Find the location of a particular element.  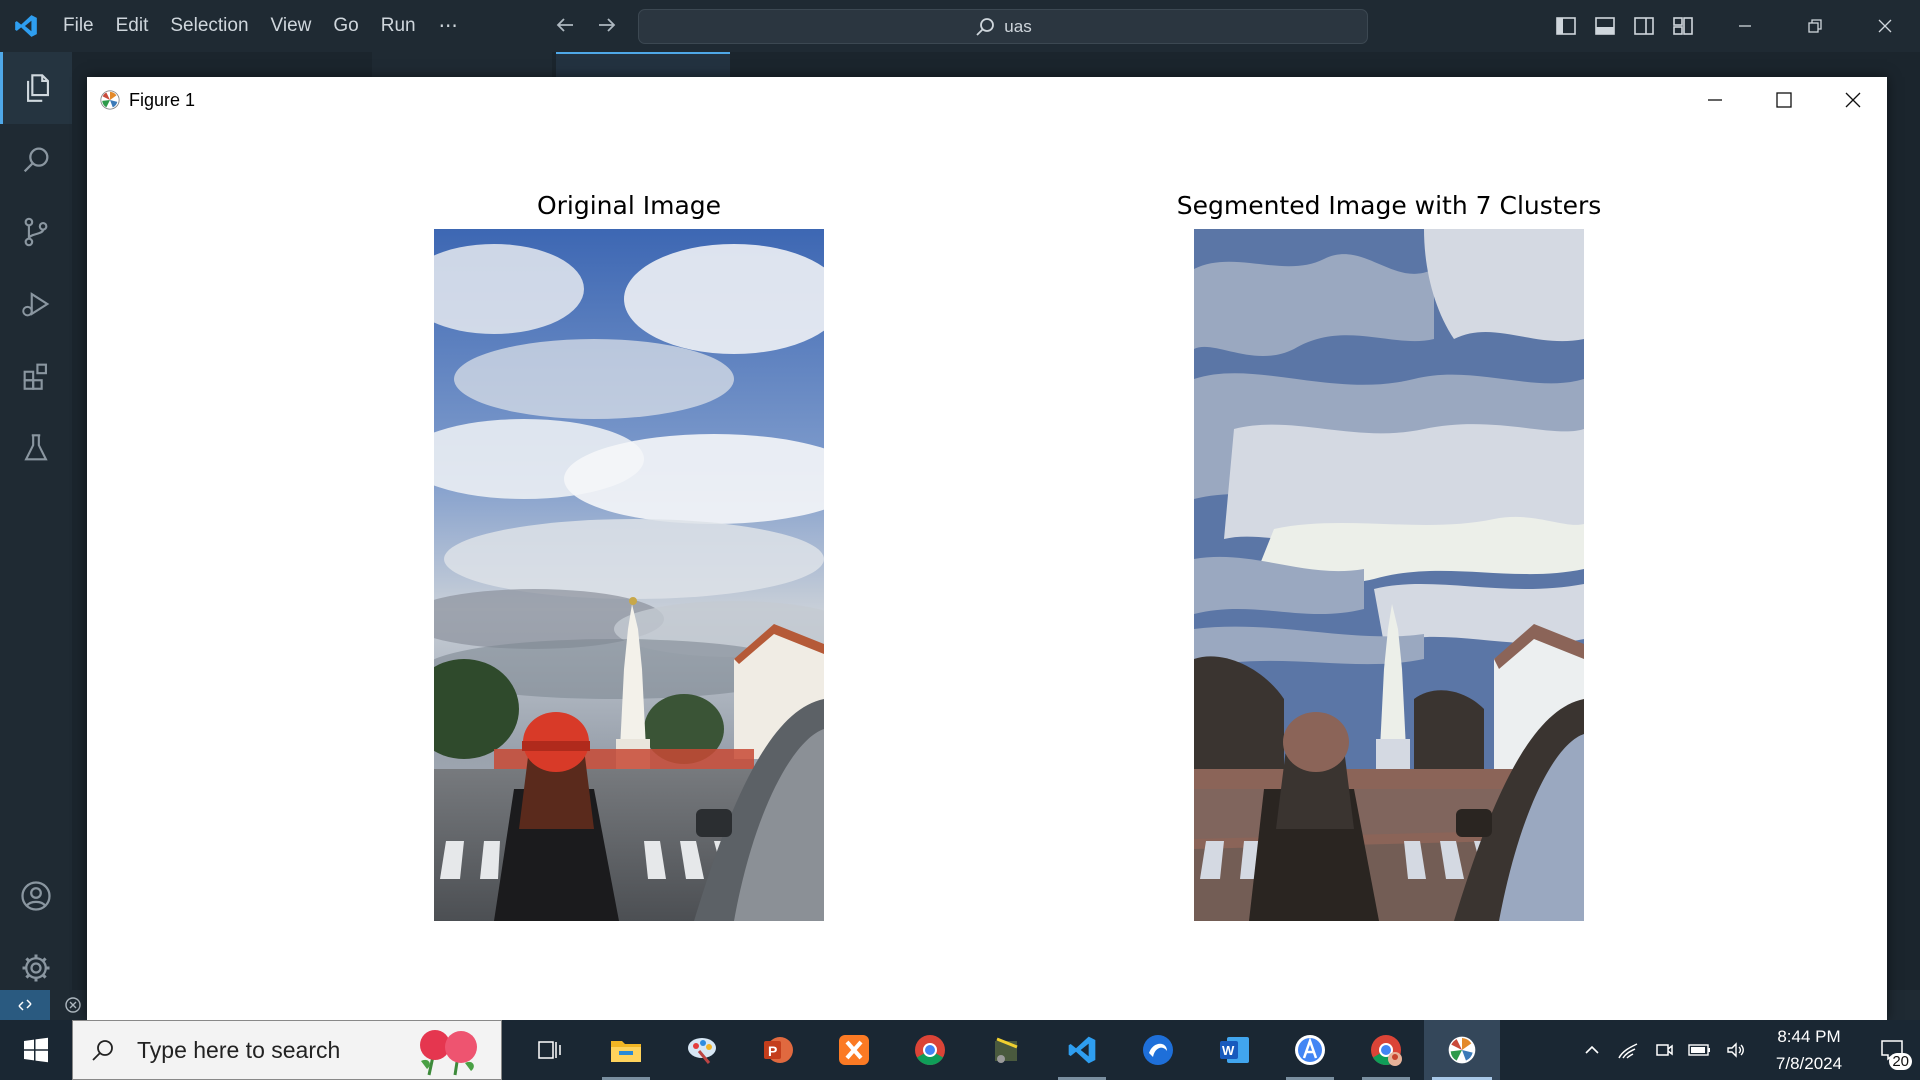

powerpoint-icon: P is located at coordinates (778, 1050).